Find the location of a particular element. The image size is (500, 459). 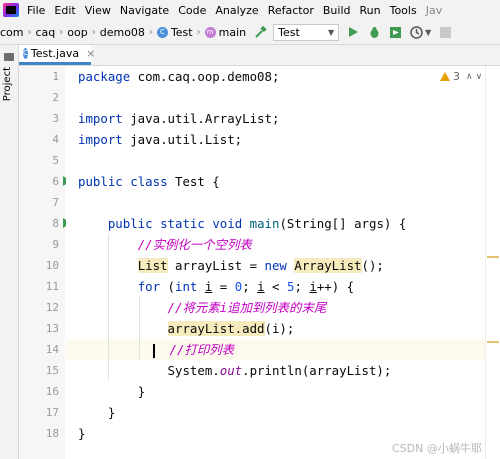

code-line: import java.util.List; is located at coordinates (160, 139).